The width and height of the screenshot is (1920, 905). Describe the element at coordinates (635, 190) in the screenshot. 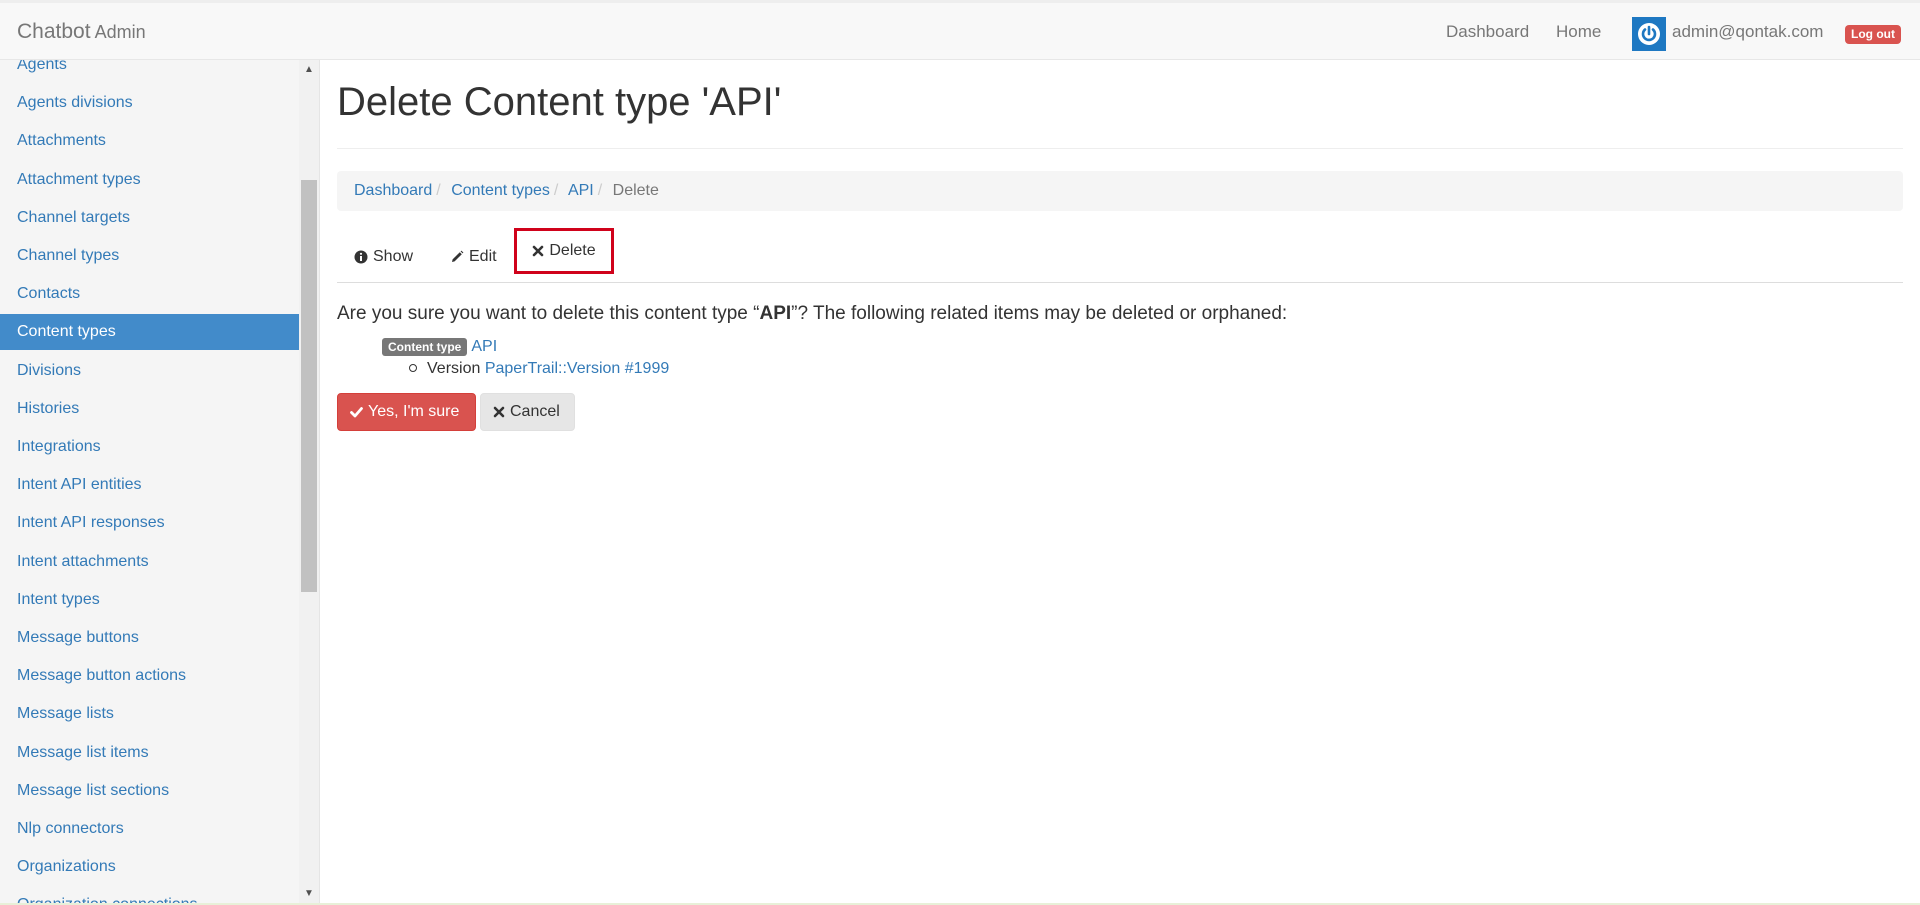

I see `breadcrumb-active: Delete` at that location.